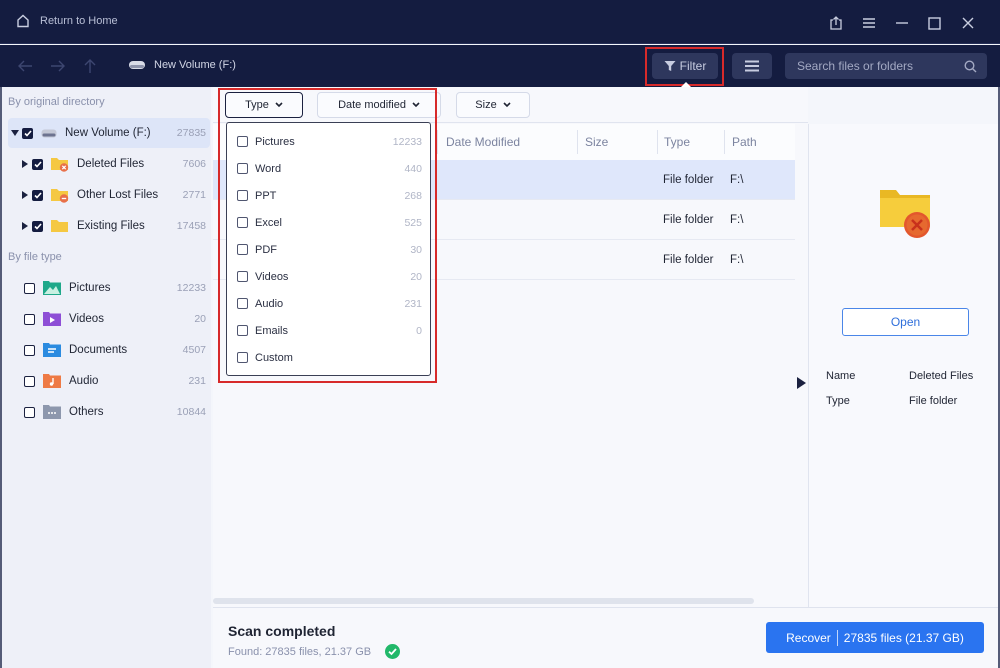 This screenshot has width=1000, height=668. What do you see at coordinates (328, 249) in the screenshot?
I see `type-option-pdf: PDF 30` at bounding box center [328, 249].